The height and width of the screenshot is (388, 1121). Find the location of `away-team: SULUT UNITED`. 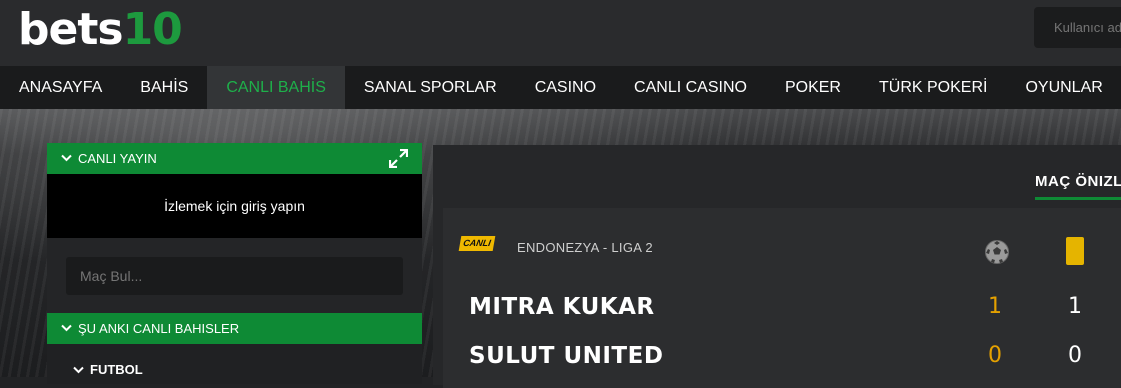

away-team: SULUT UNITED is located at coordinates (566, 356).